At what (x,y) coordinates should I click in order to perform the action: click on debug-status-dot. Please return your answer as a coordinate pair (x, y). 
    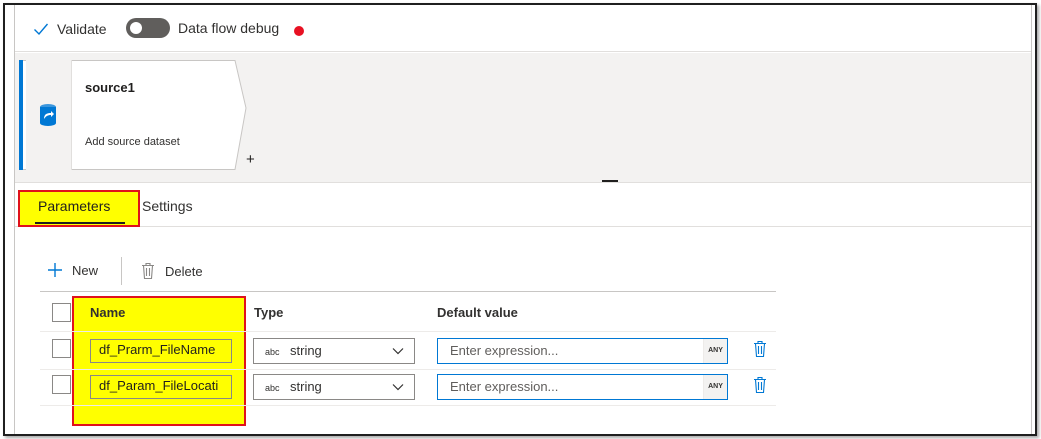
    Looking at the image, I should click on (299, 31).